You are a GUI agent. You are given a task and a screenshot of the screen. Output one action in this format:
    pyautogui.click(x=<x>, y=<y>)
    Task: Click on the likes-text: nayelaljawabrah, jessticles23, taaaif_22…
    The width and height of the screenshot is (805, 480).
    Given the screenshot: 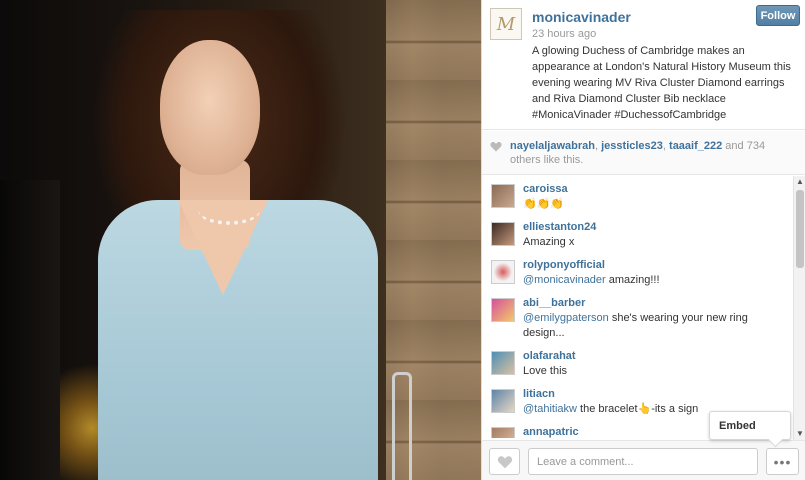 What is the action you would take?
    pyautogui.click(x=650, y=153)
    